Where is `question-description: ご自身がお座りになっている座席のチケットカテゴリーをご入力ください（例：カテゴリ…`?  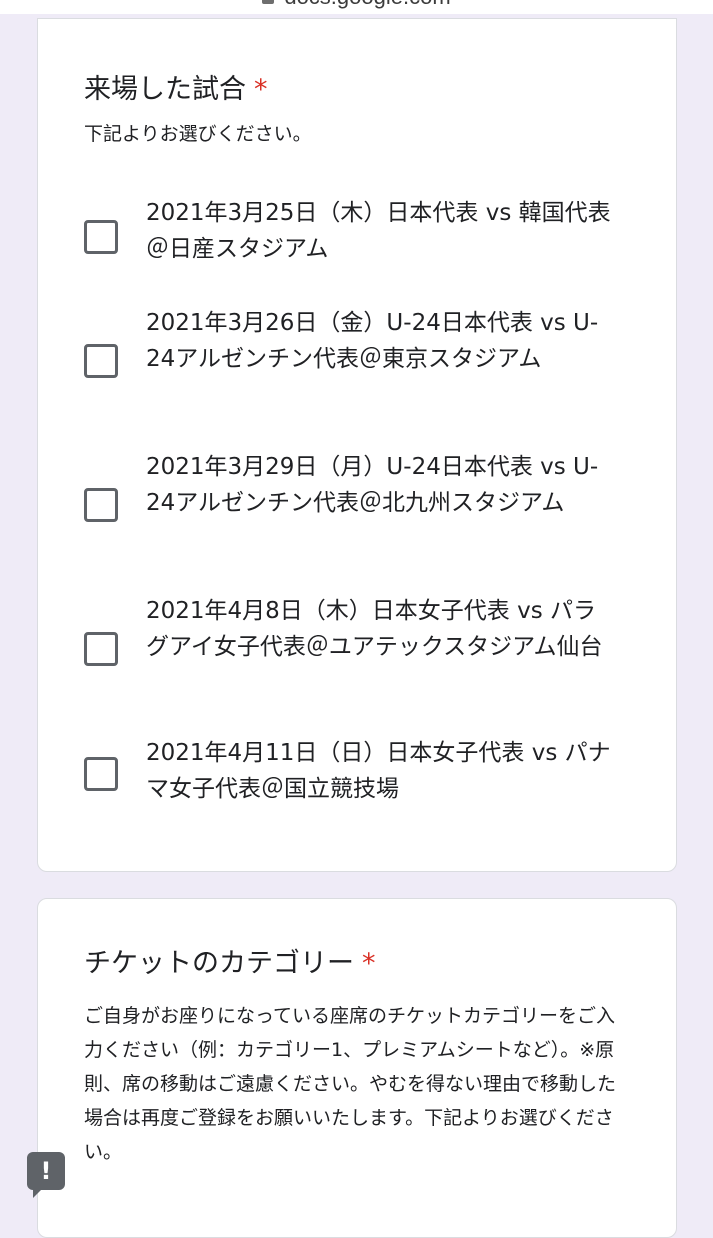 question-description: ご自身がお座りになっている座席のチケットカテゴリーをご入力ください（例：カテゴリ… is located at coordinates (350, 1084).